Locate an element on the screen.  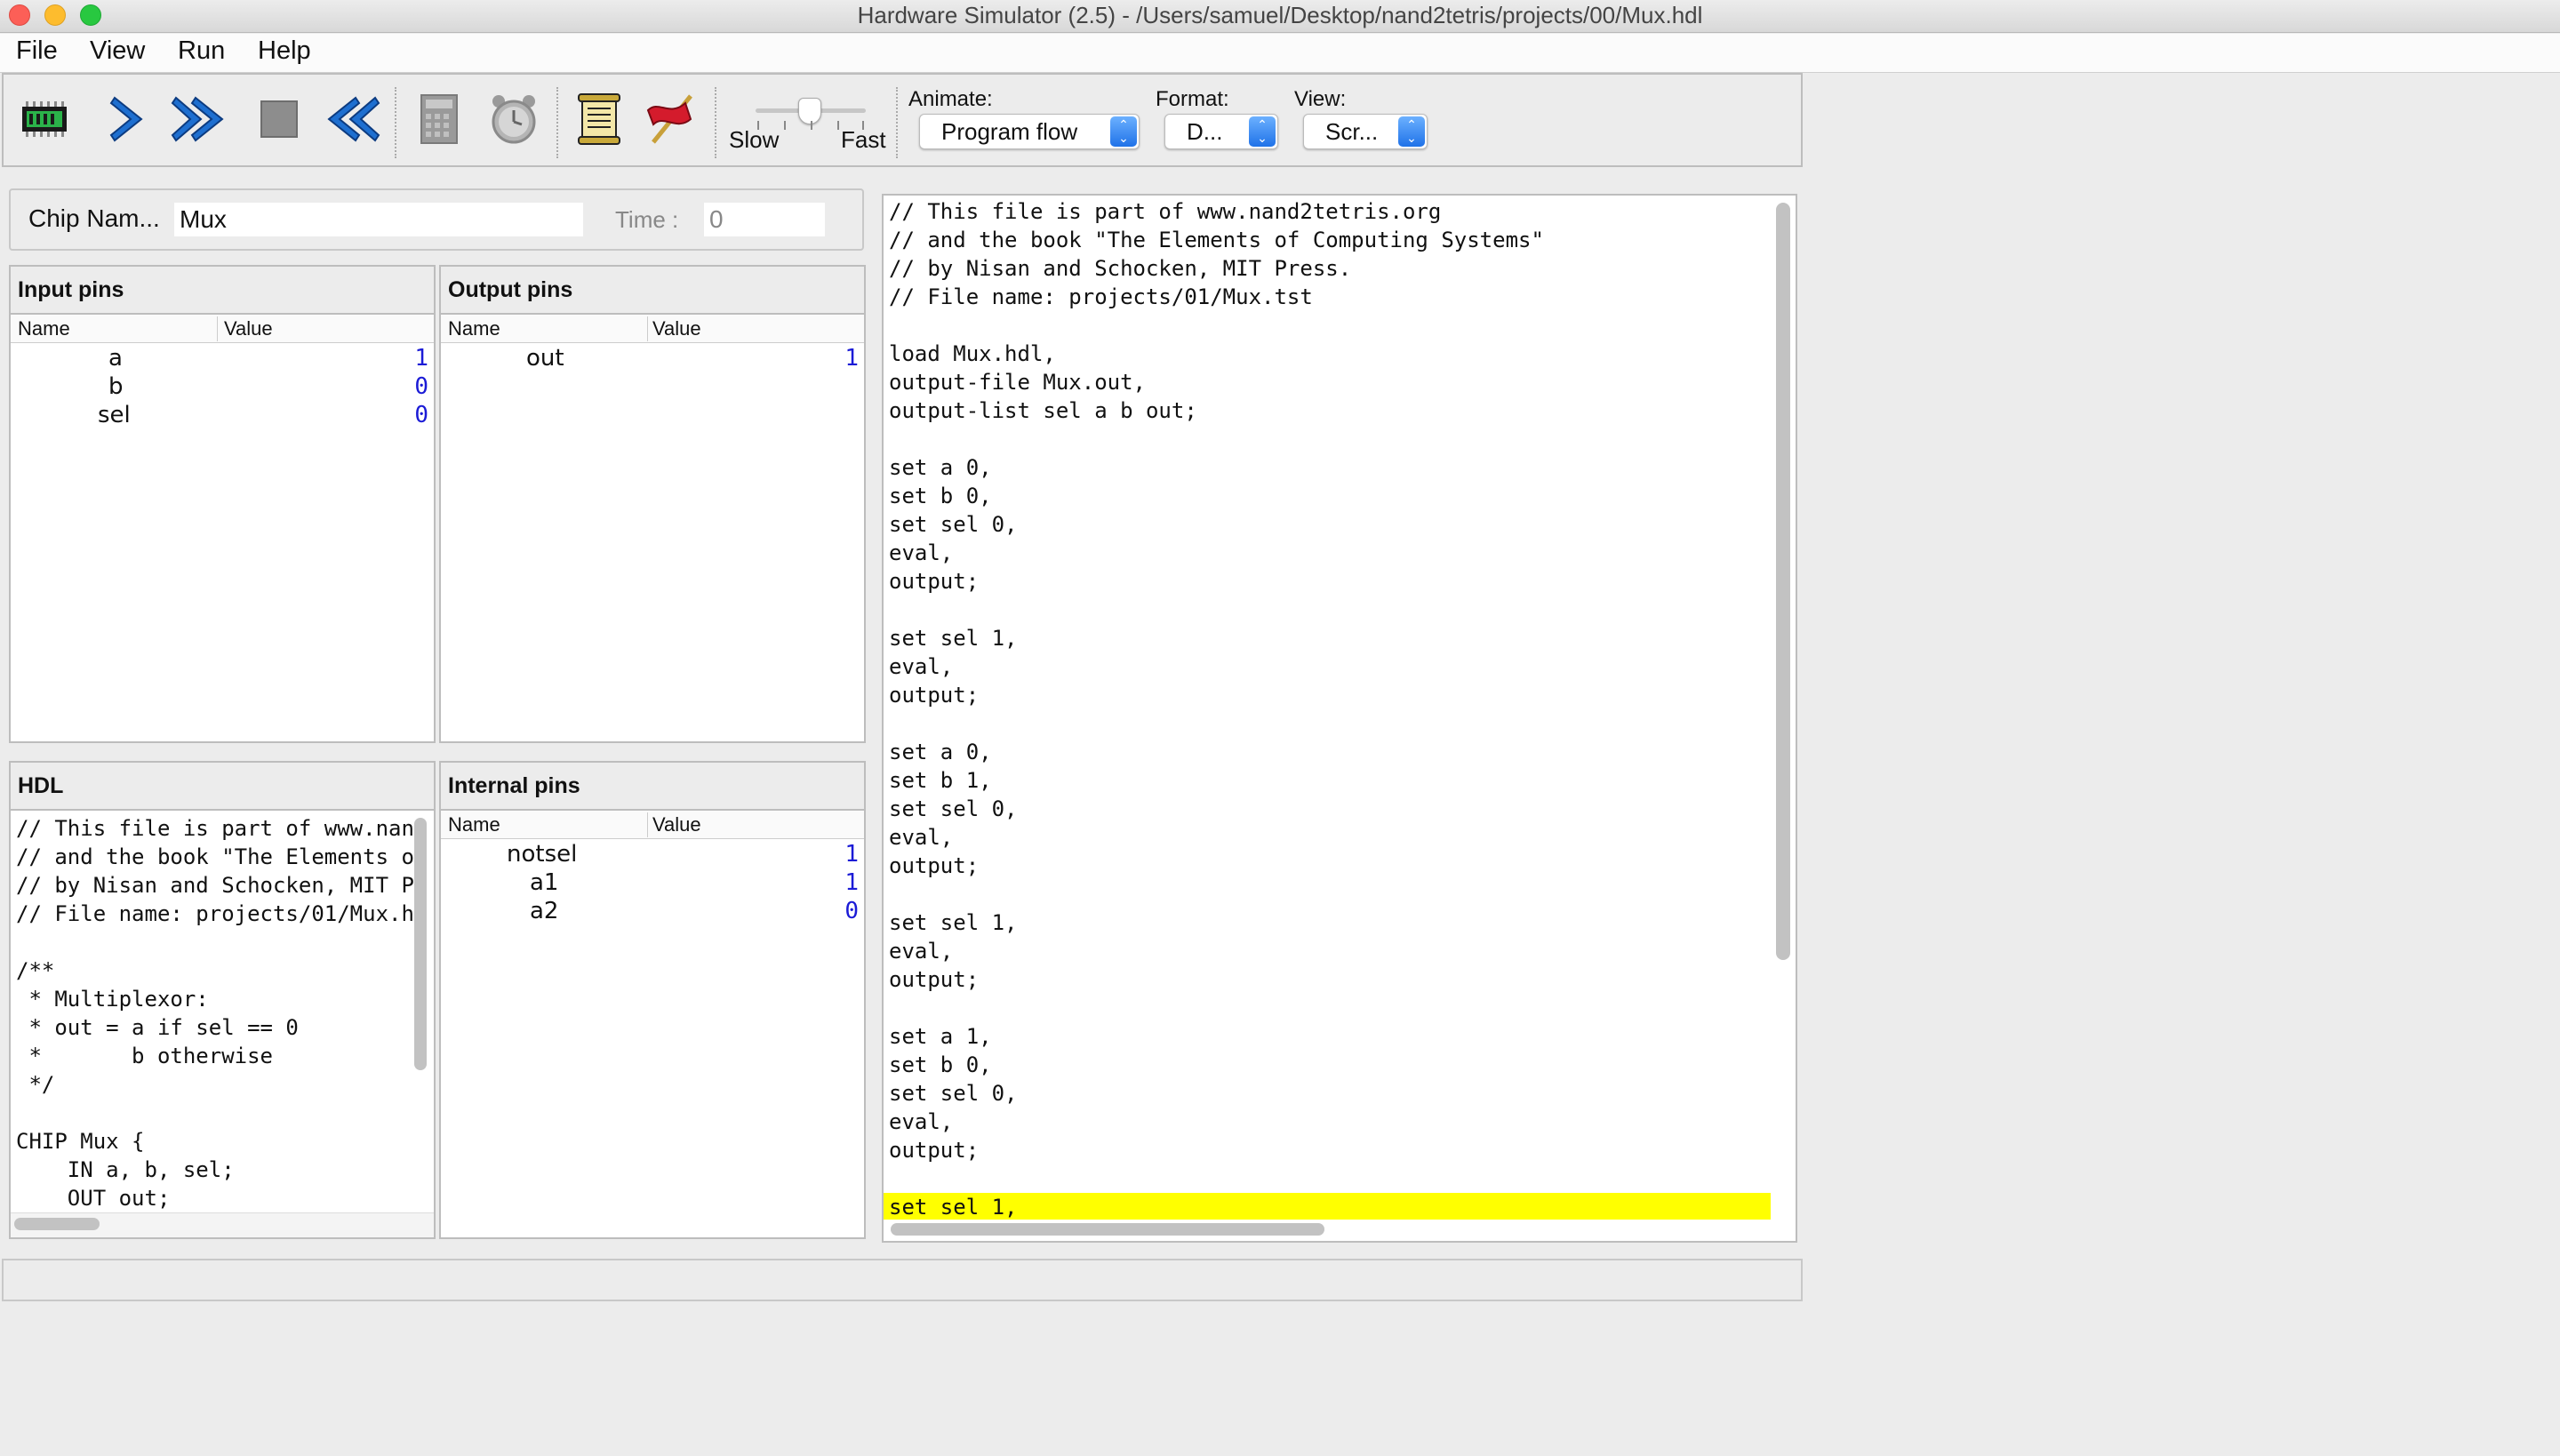
chip-info-bar: Chip Nam... Mux Time : 0 is located at coordinates (436, 219).